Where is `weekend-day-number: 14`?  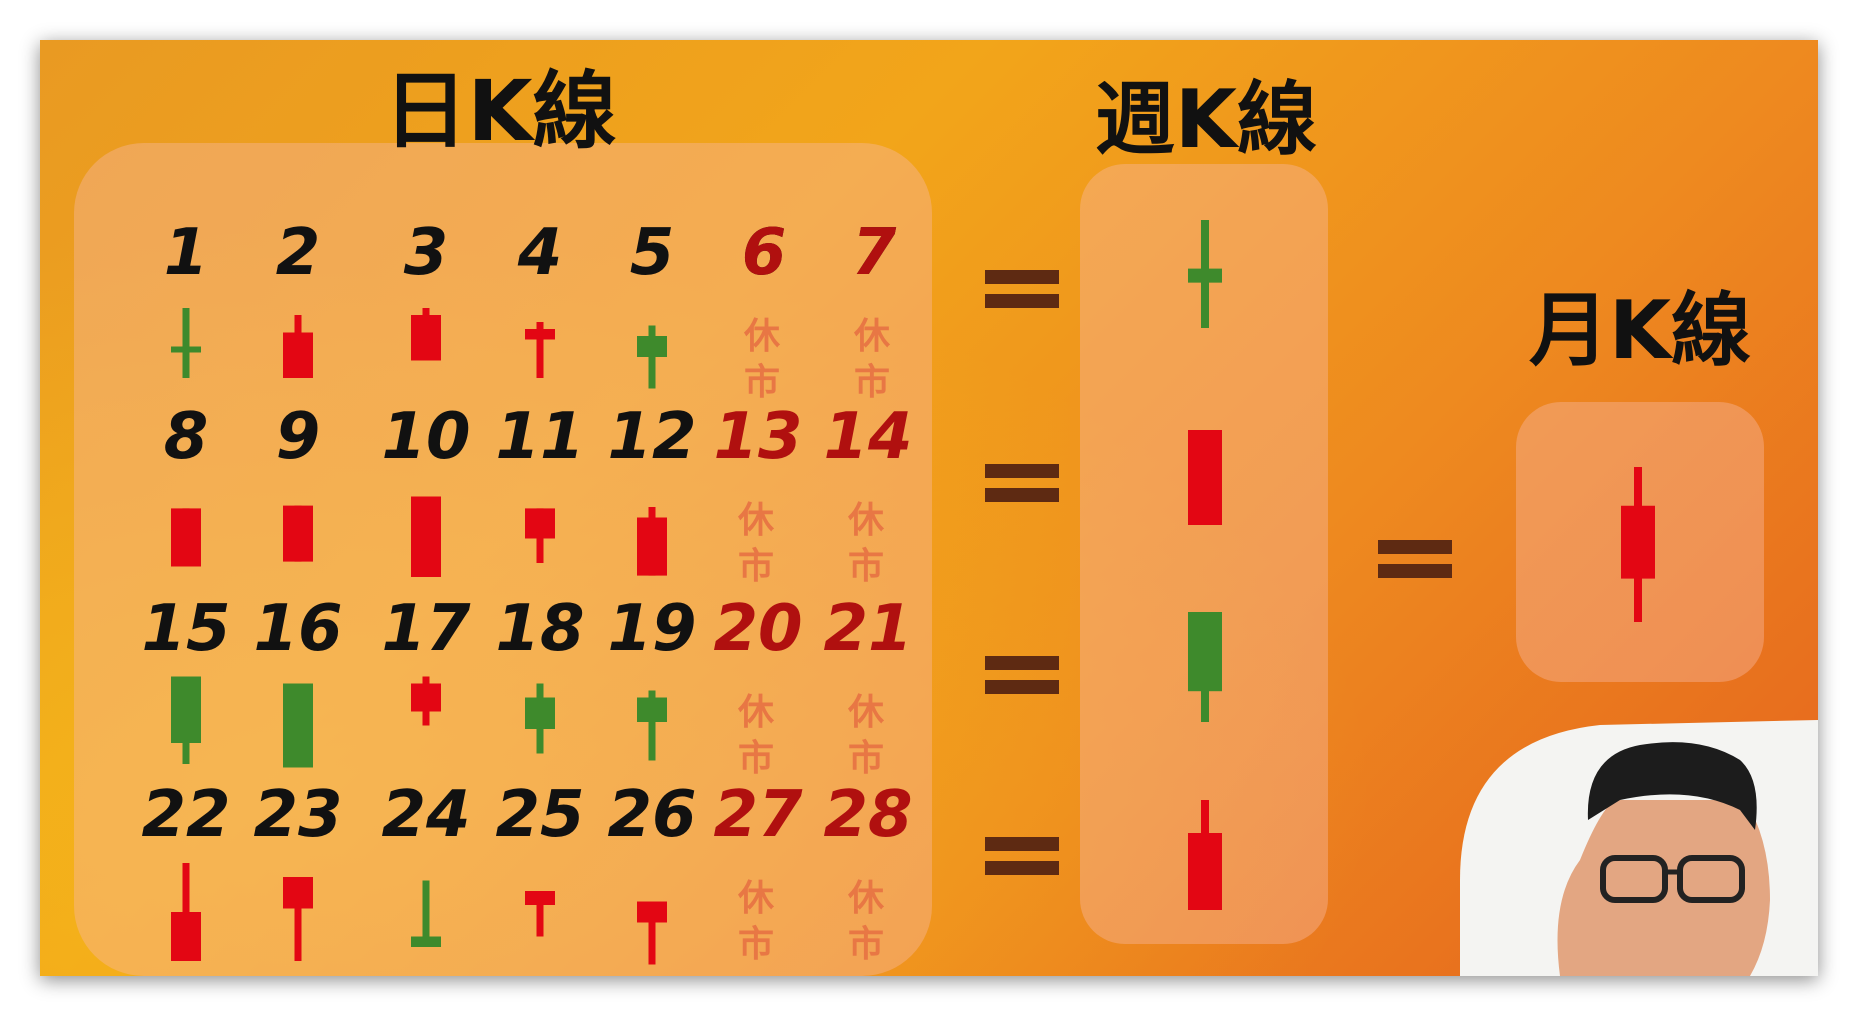
weekend-day-number: 14 is located at coordinates (867, 437).